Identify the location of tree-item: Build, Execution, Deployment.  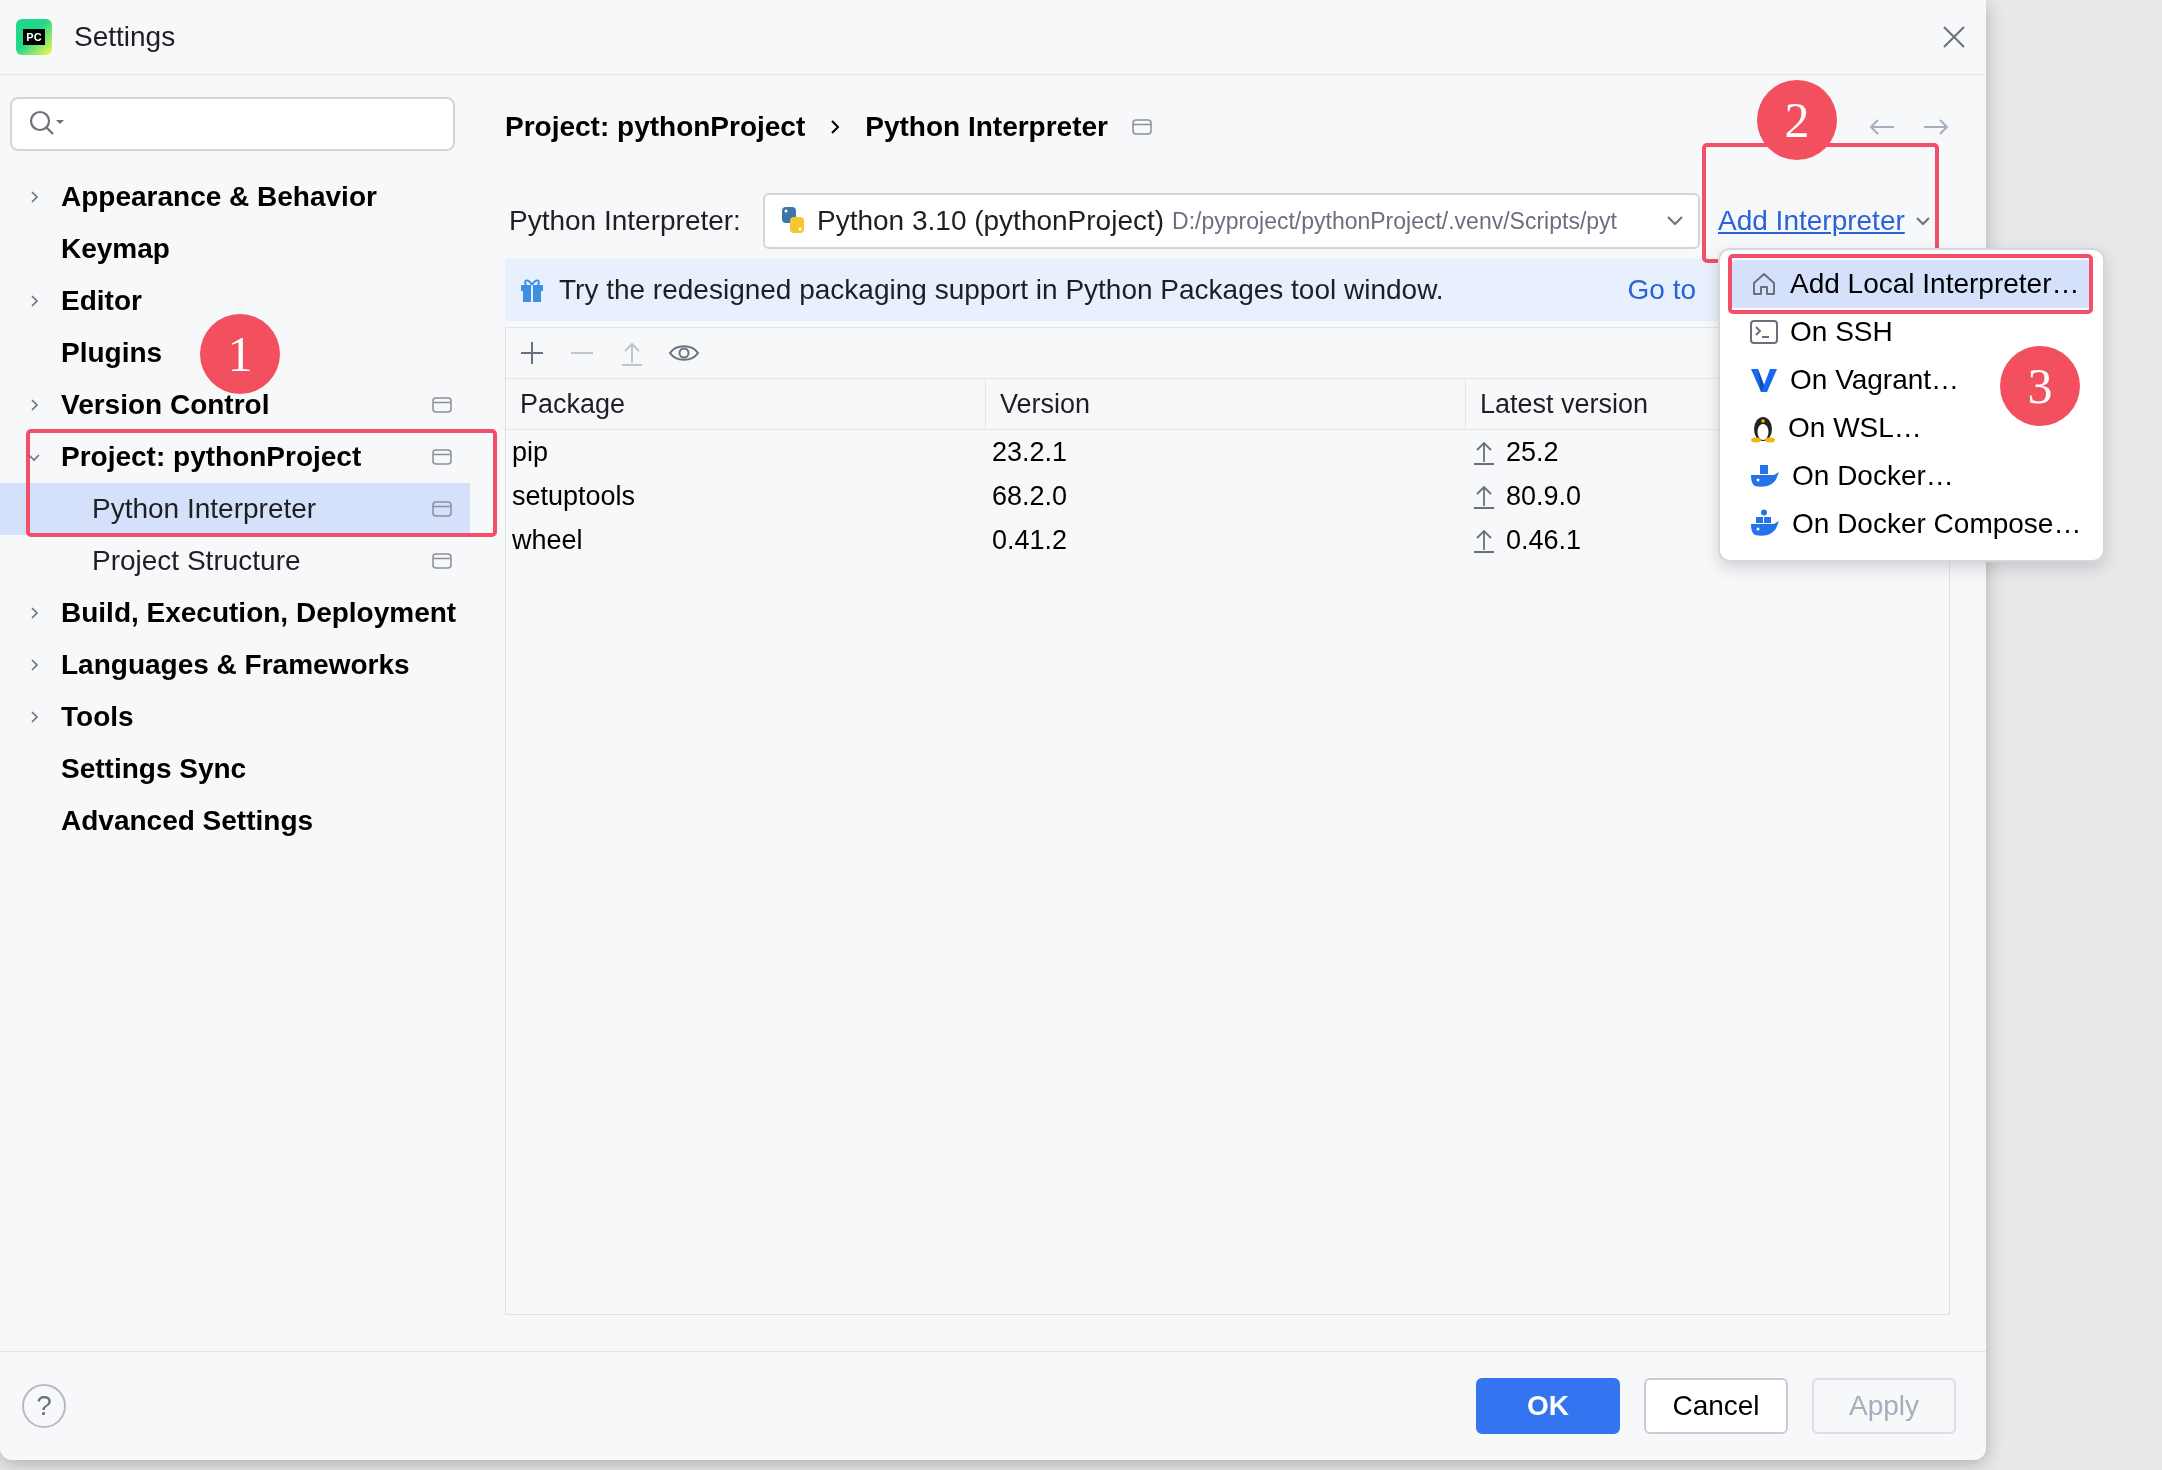
(259, 613).